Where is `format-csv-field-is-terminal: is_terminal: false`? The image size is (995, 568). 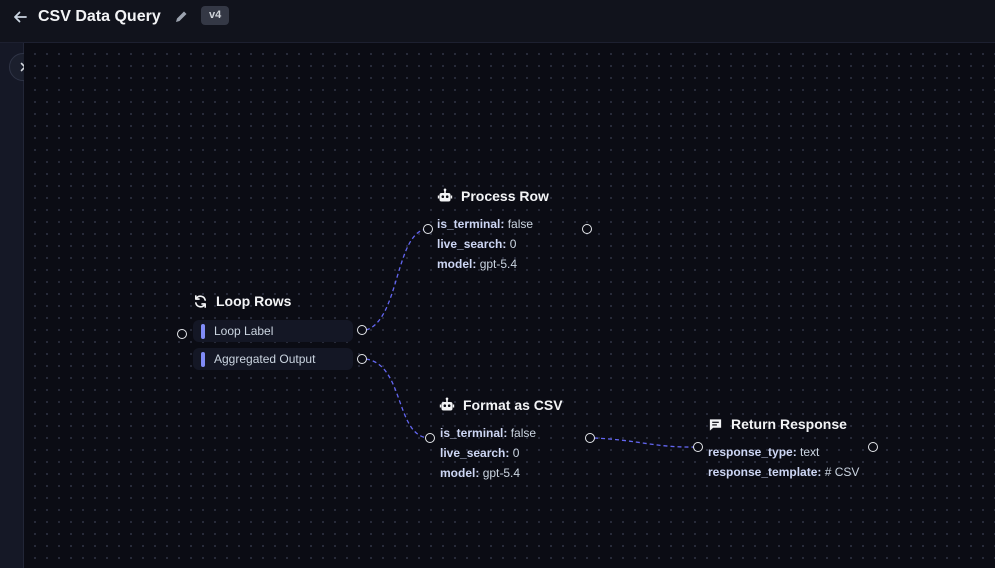
format-csv-field-is-terminal: is_terminal: false is located at coordinates (488, 433).